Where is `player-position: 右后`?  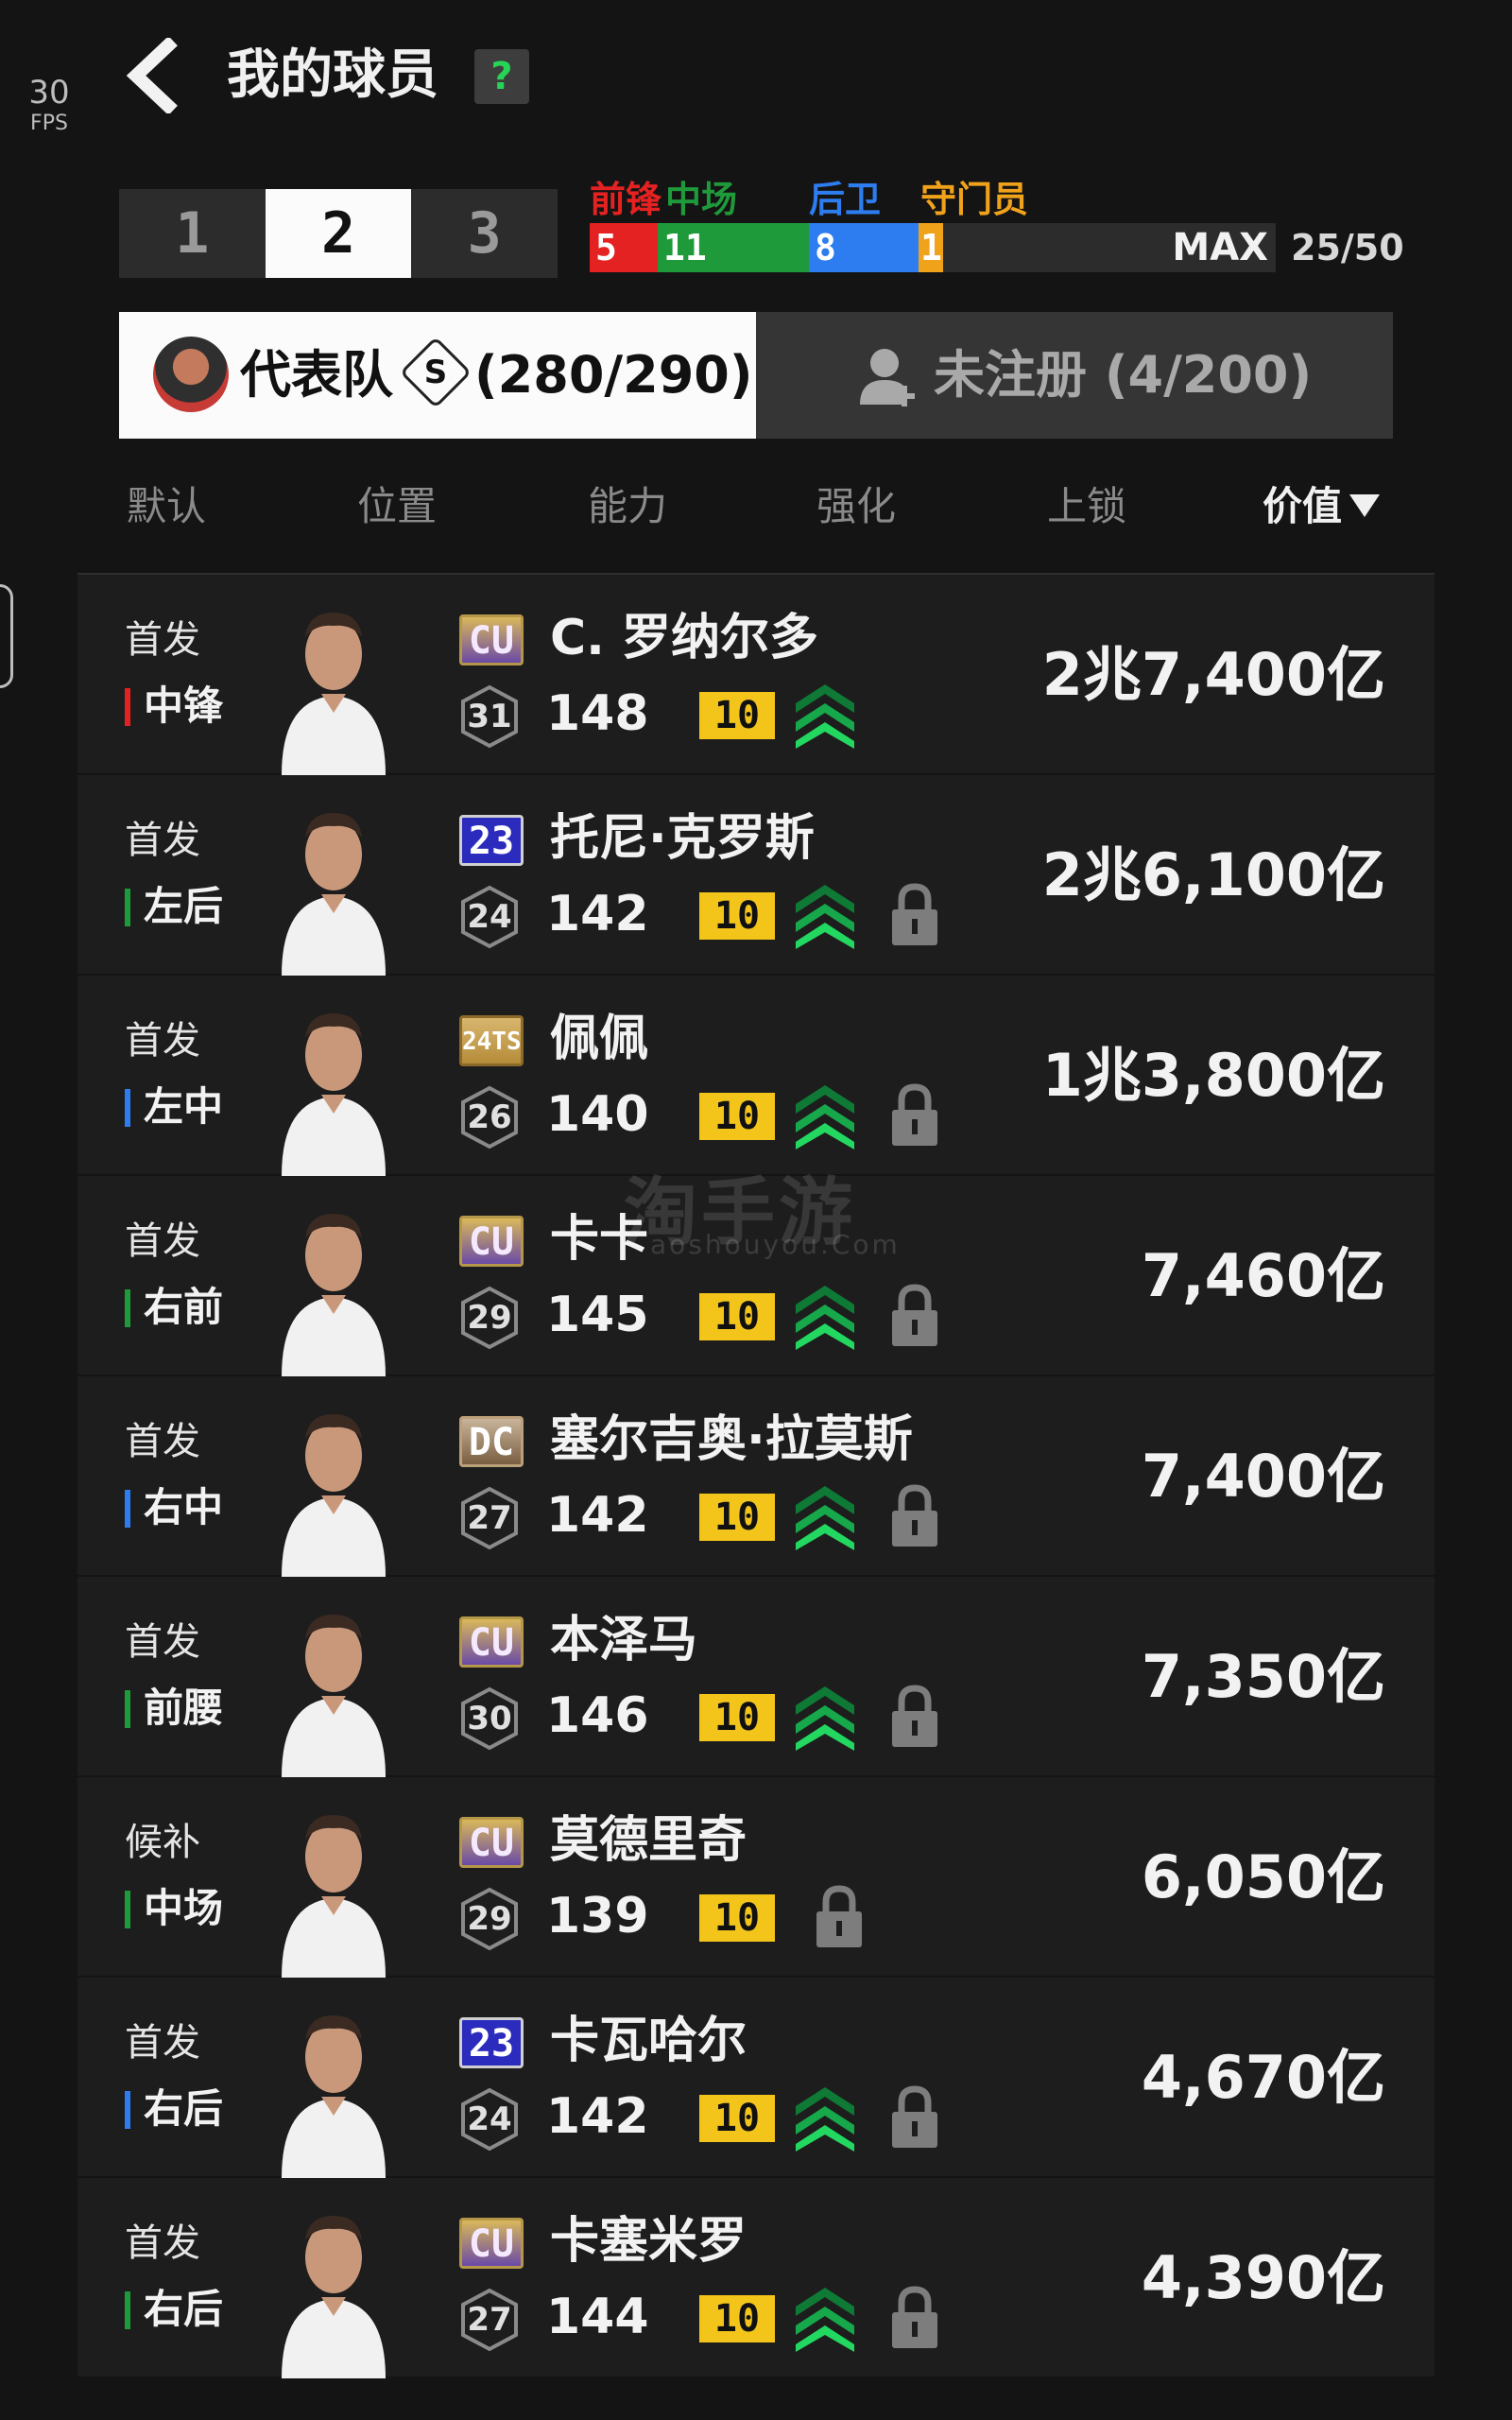 player-position: 右后 is located at coordinates (174, 2109).